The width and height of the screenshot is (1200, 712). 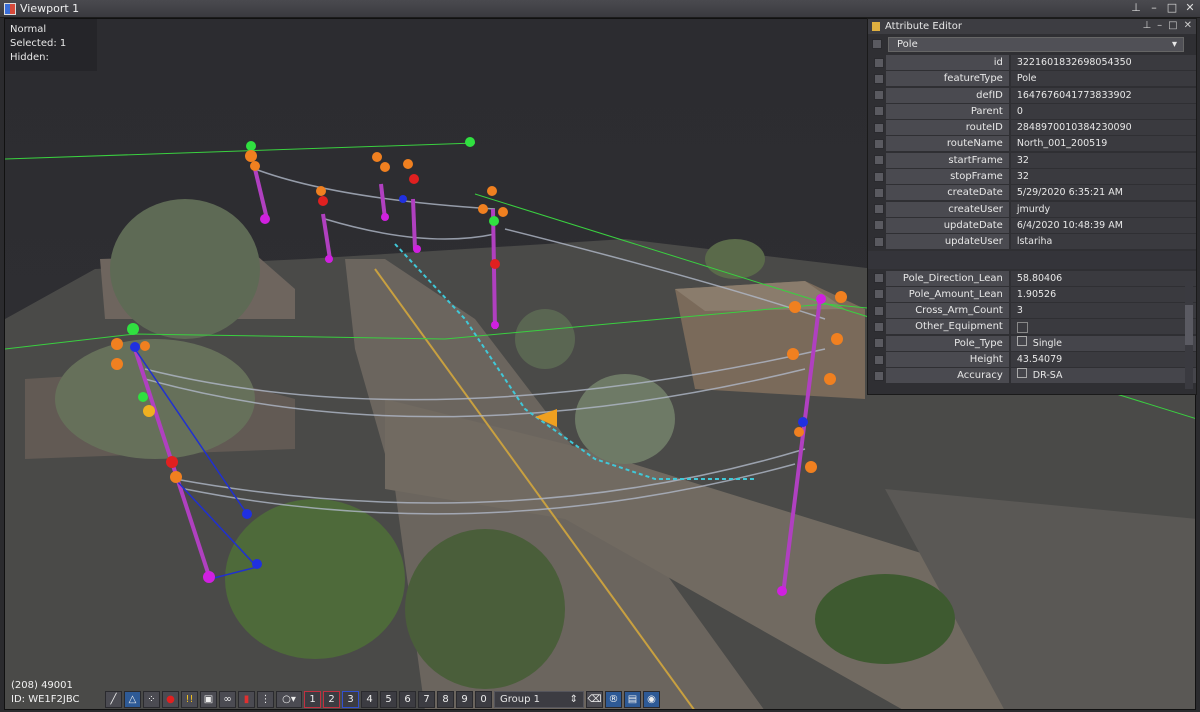 What do you see at coordinates (189, 699) in the screenshot?
I see `alert-icon: !!` at bounding box center [189, 699].